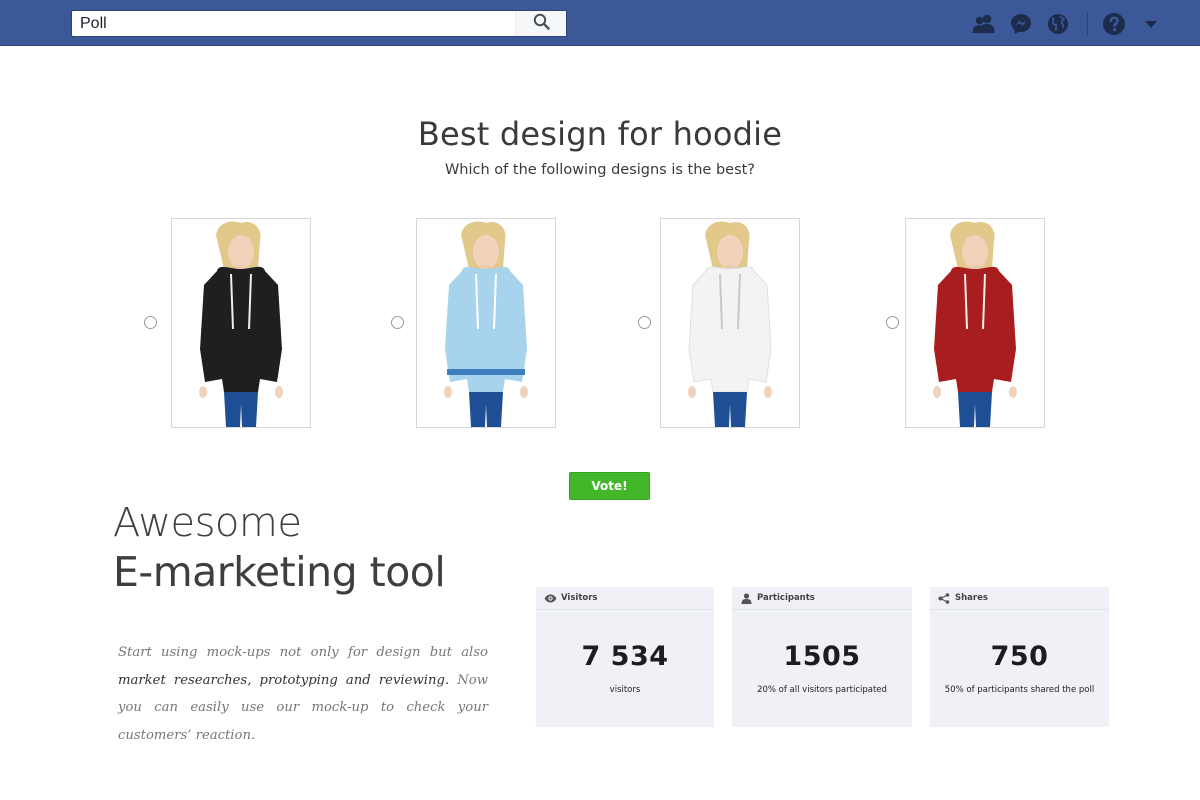 This screenshot has width=1200, height=800. Describe the element at coordinates (600, 23) in the screenshot. I see `top-bar` at that location.